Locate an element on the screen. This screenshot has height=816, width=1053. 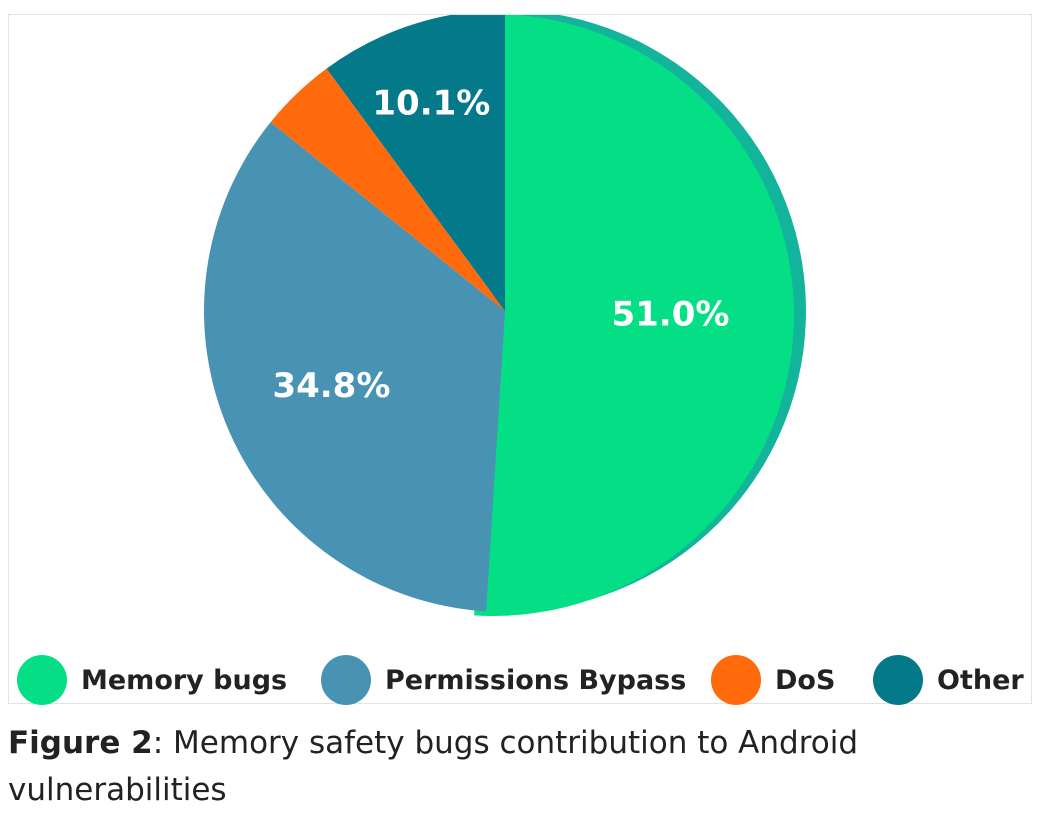
legend-item-memory-bugs: Memory bugs is located at coordinates (152, 680).